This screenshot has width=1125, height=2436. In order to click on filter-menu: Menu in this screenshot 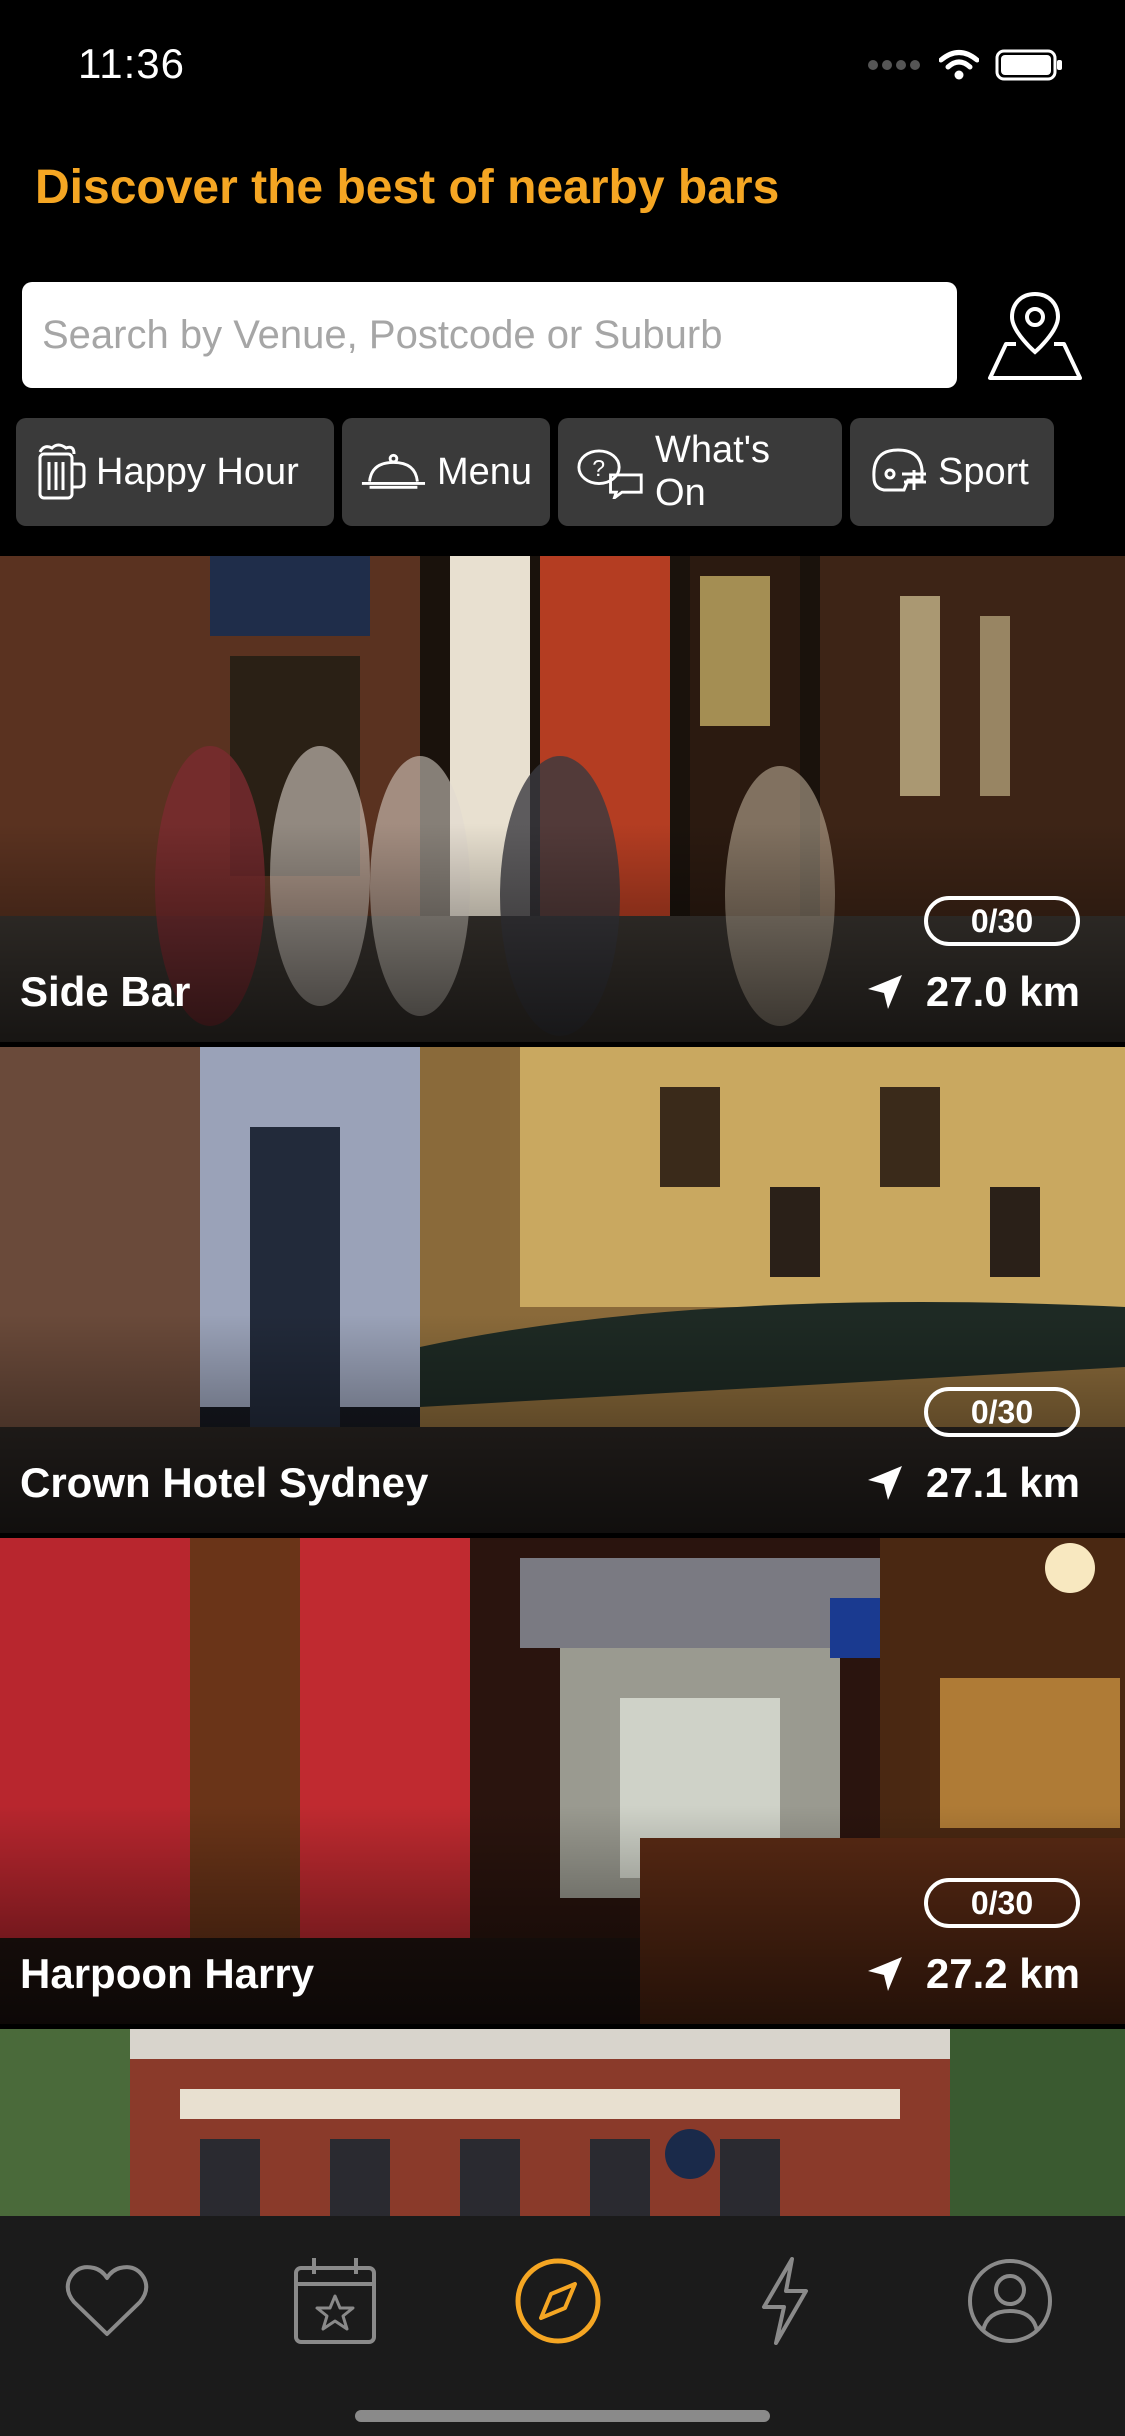, I will do `click(446, 472)`.